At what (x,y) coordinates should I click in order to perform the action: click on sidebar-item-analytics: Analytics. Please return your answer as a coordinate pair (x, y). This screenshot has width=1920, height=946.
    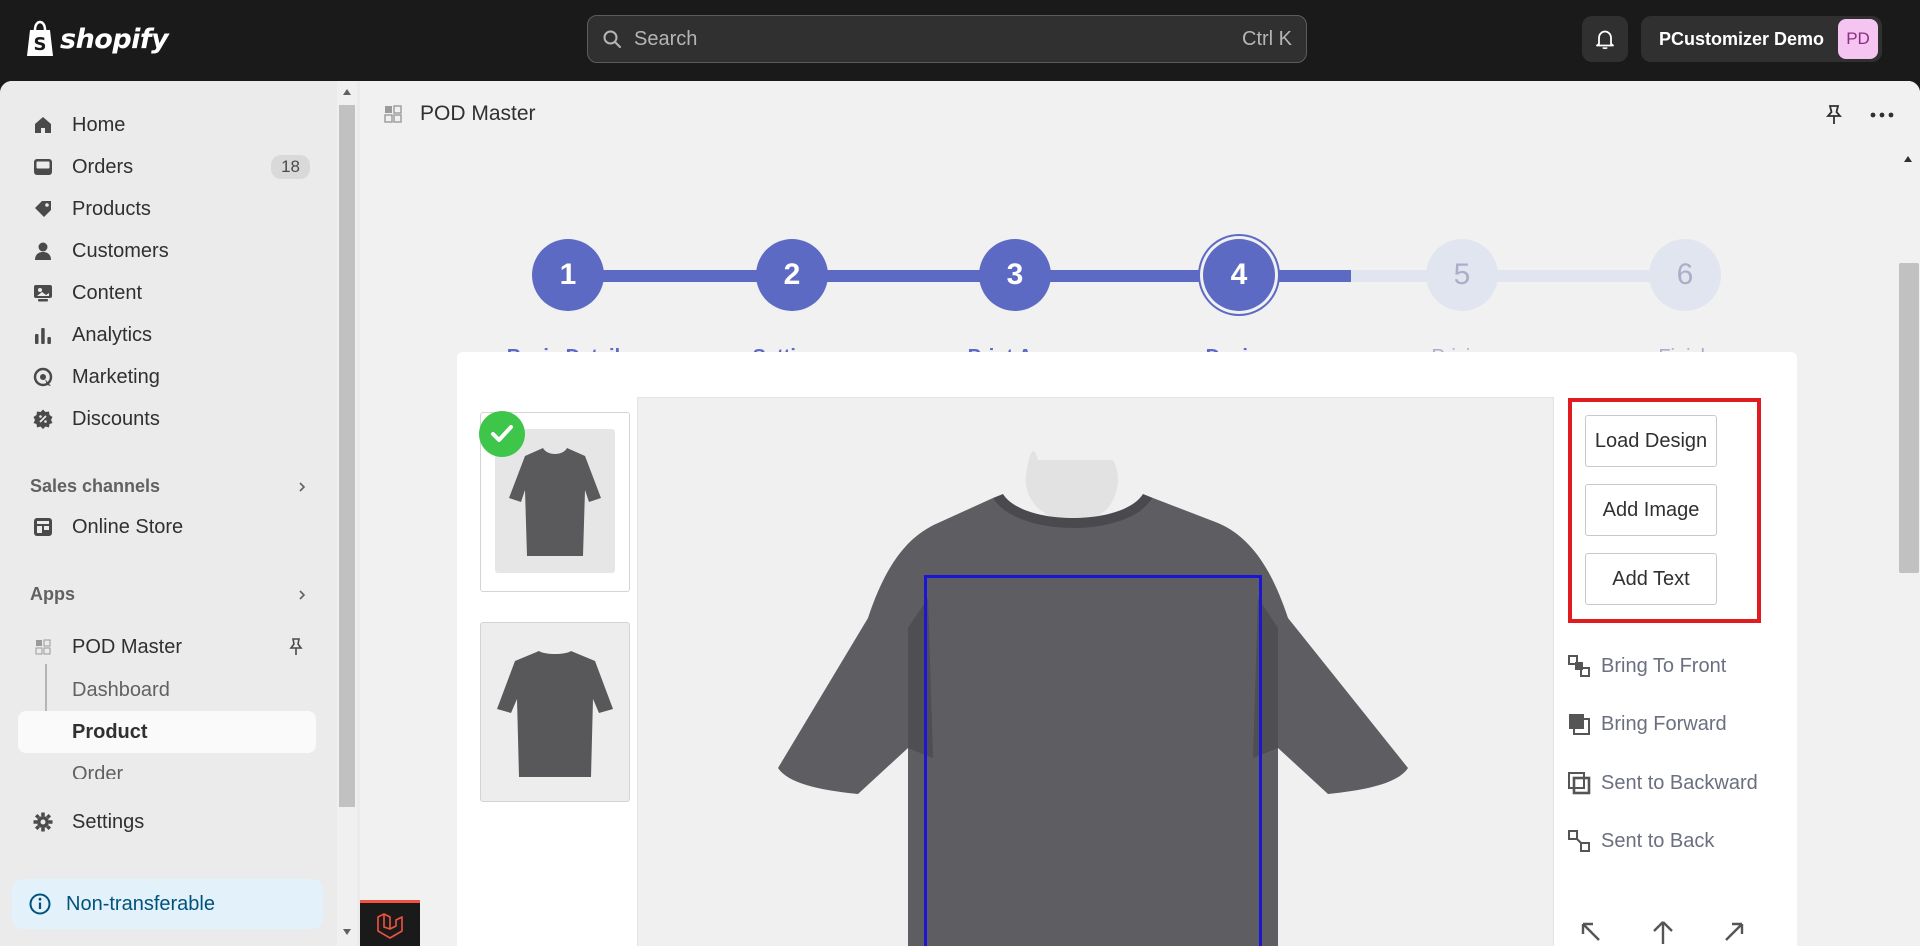
    Looking at the image, I should click on (167, 335).